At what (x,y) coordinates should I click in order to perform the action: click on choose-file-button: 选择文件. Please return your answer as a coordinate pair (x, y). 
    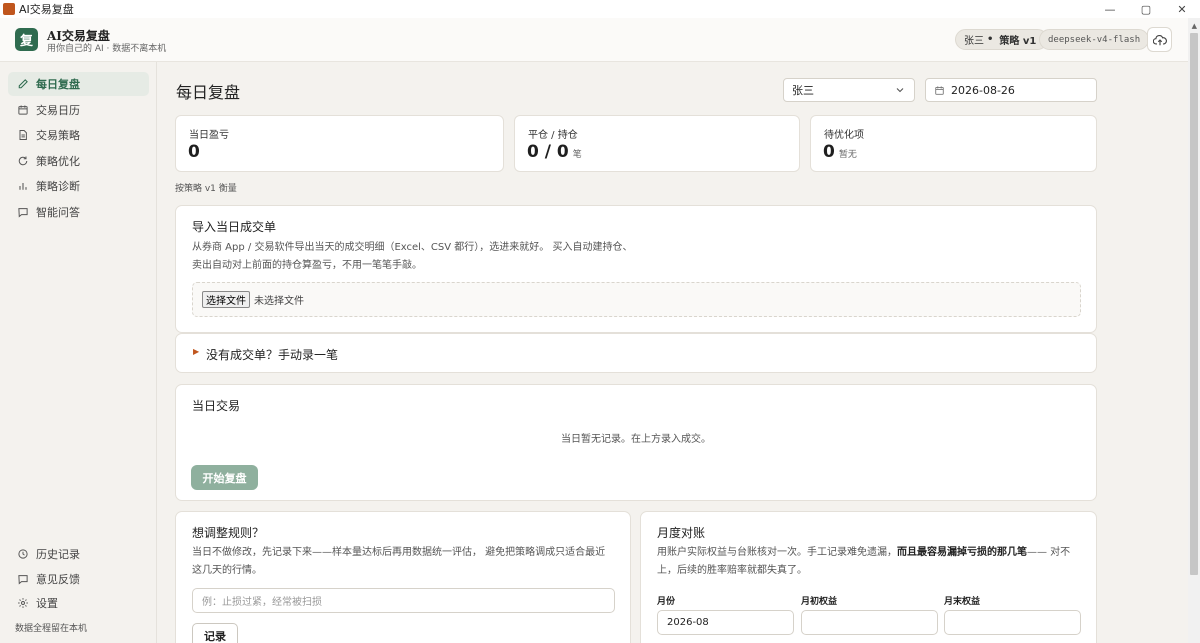
    Looking at the image, I should click on (226, 299).